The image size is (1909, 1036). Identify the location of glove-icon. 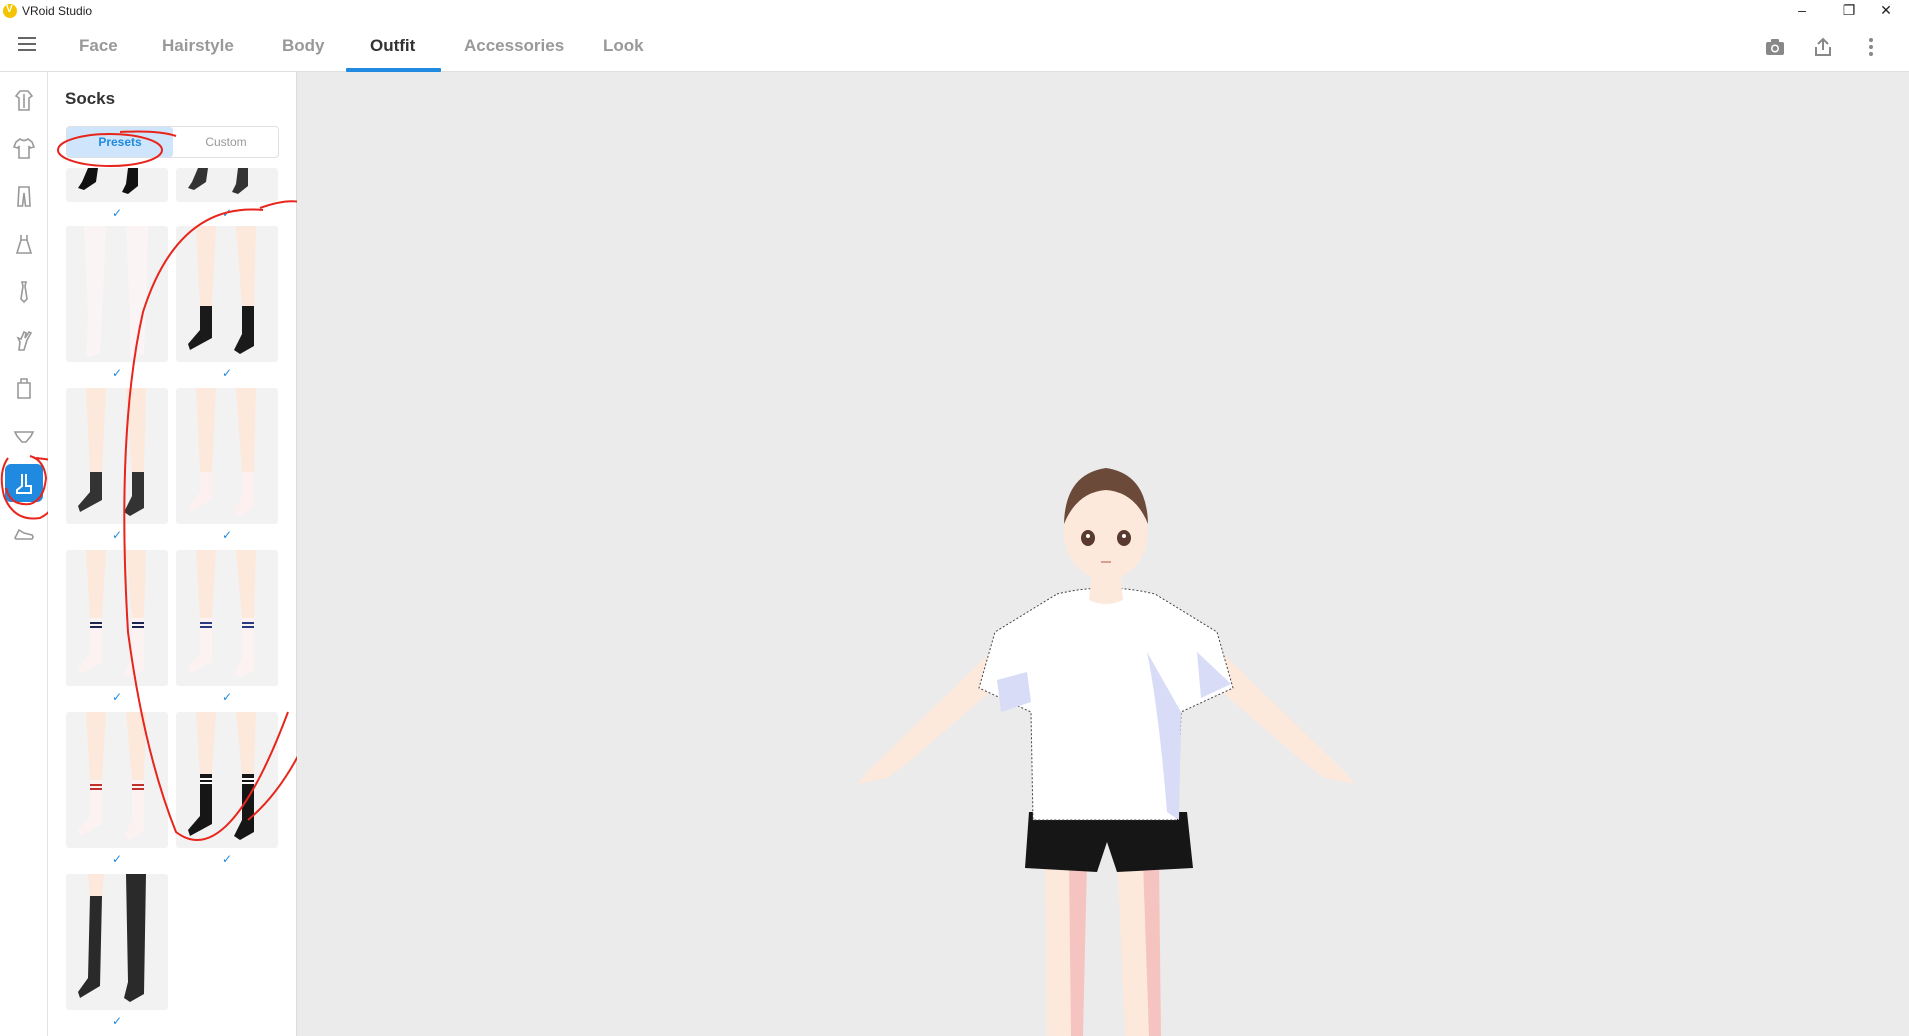
(24, 340).